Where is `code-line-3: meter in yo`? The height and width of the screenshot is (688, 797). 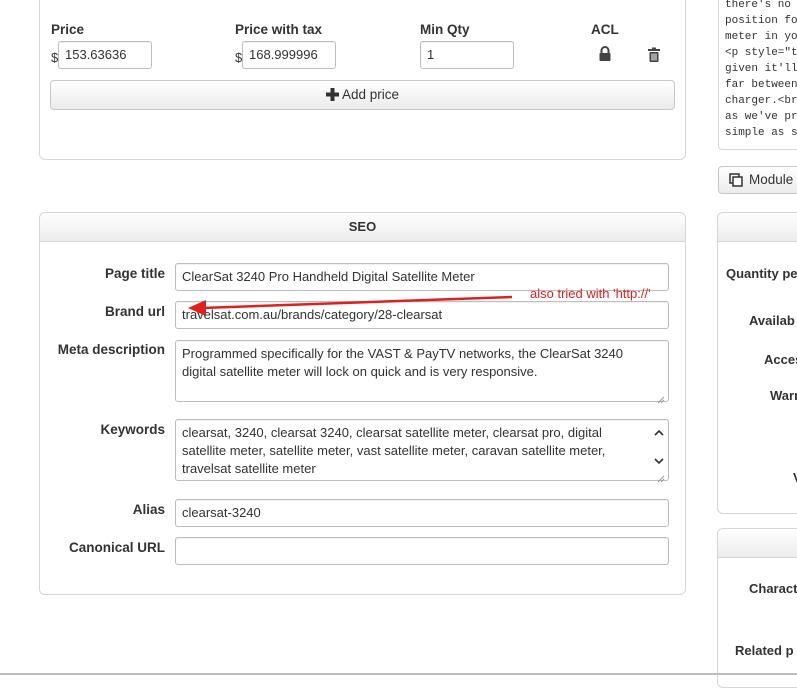 code-line-3: meter in yo is located at coordinates (761, 37).